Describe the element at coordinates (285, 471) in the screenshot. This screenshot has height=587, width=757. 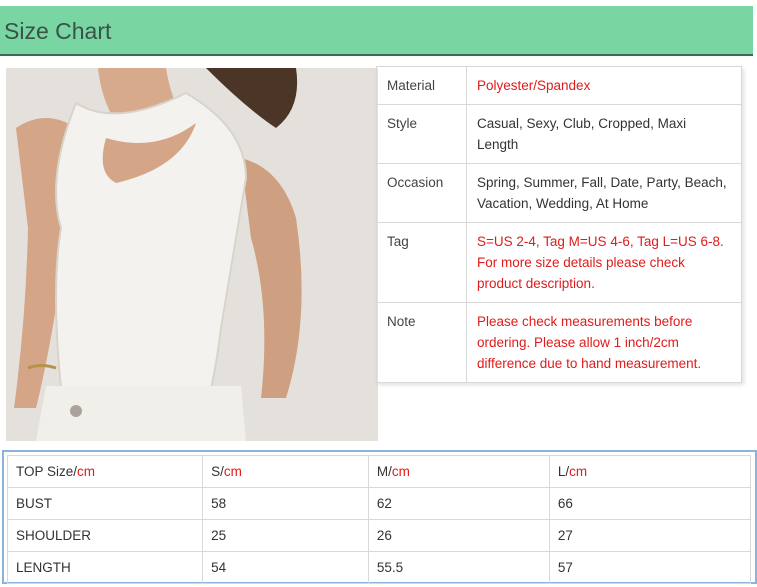
I see `size-table-header-cell: S/cm` at that location.